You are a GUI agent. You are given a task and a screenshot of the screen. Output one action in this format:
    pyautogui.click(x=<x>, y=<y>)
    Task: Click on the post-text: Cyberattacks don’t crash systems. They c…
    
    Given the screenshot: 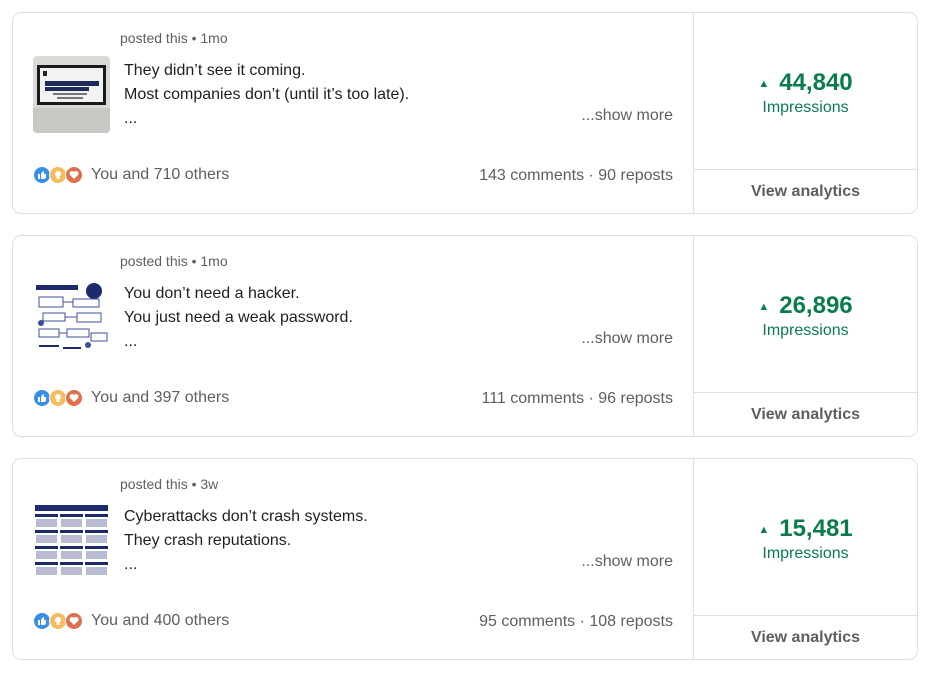 What is the action you would take?
    pyautogui.click(x=246, y=541)
    